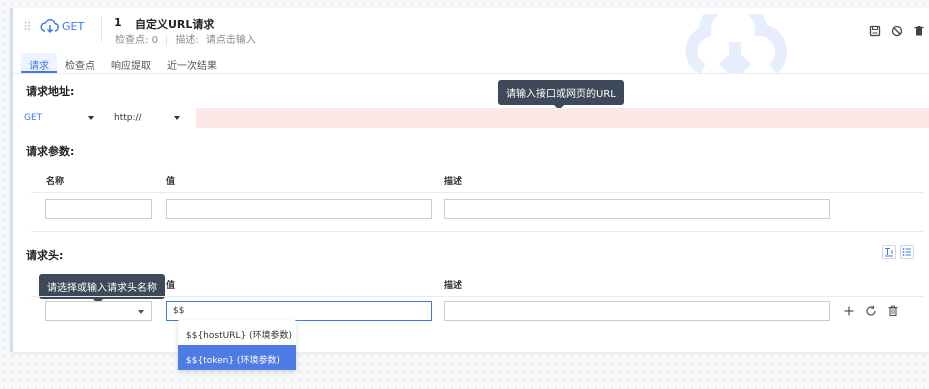  What do you see at coordinates (849, 311) in the screenshot?
I see `add-icon` at bounding box center [849, 311].